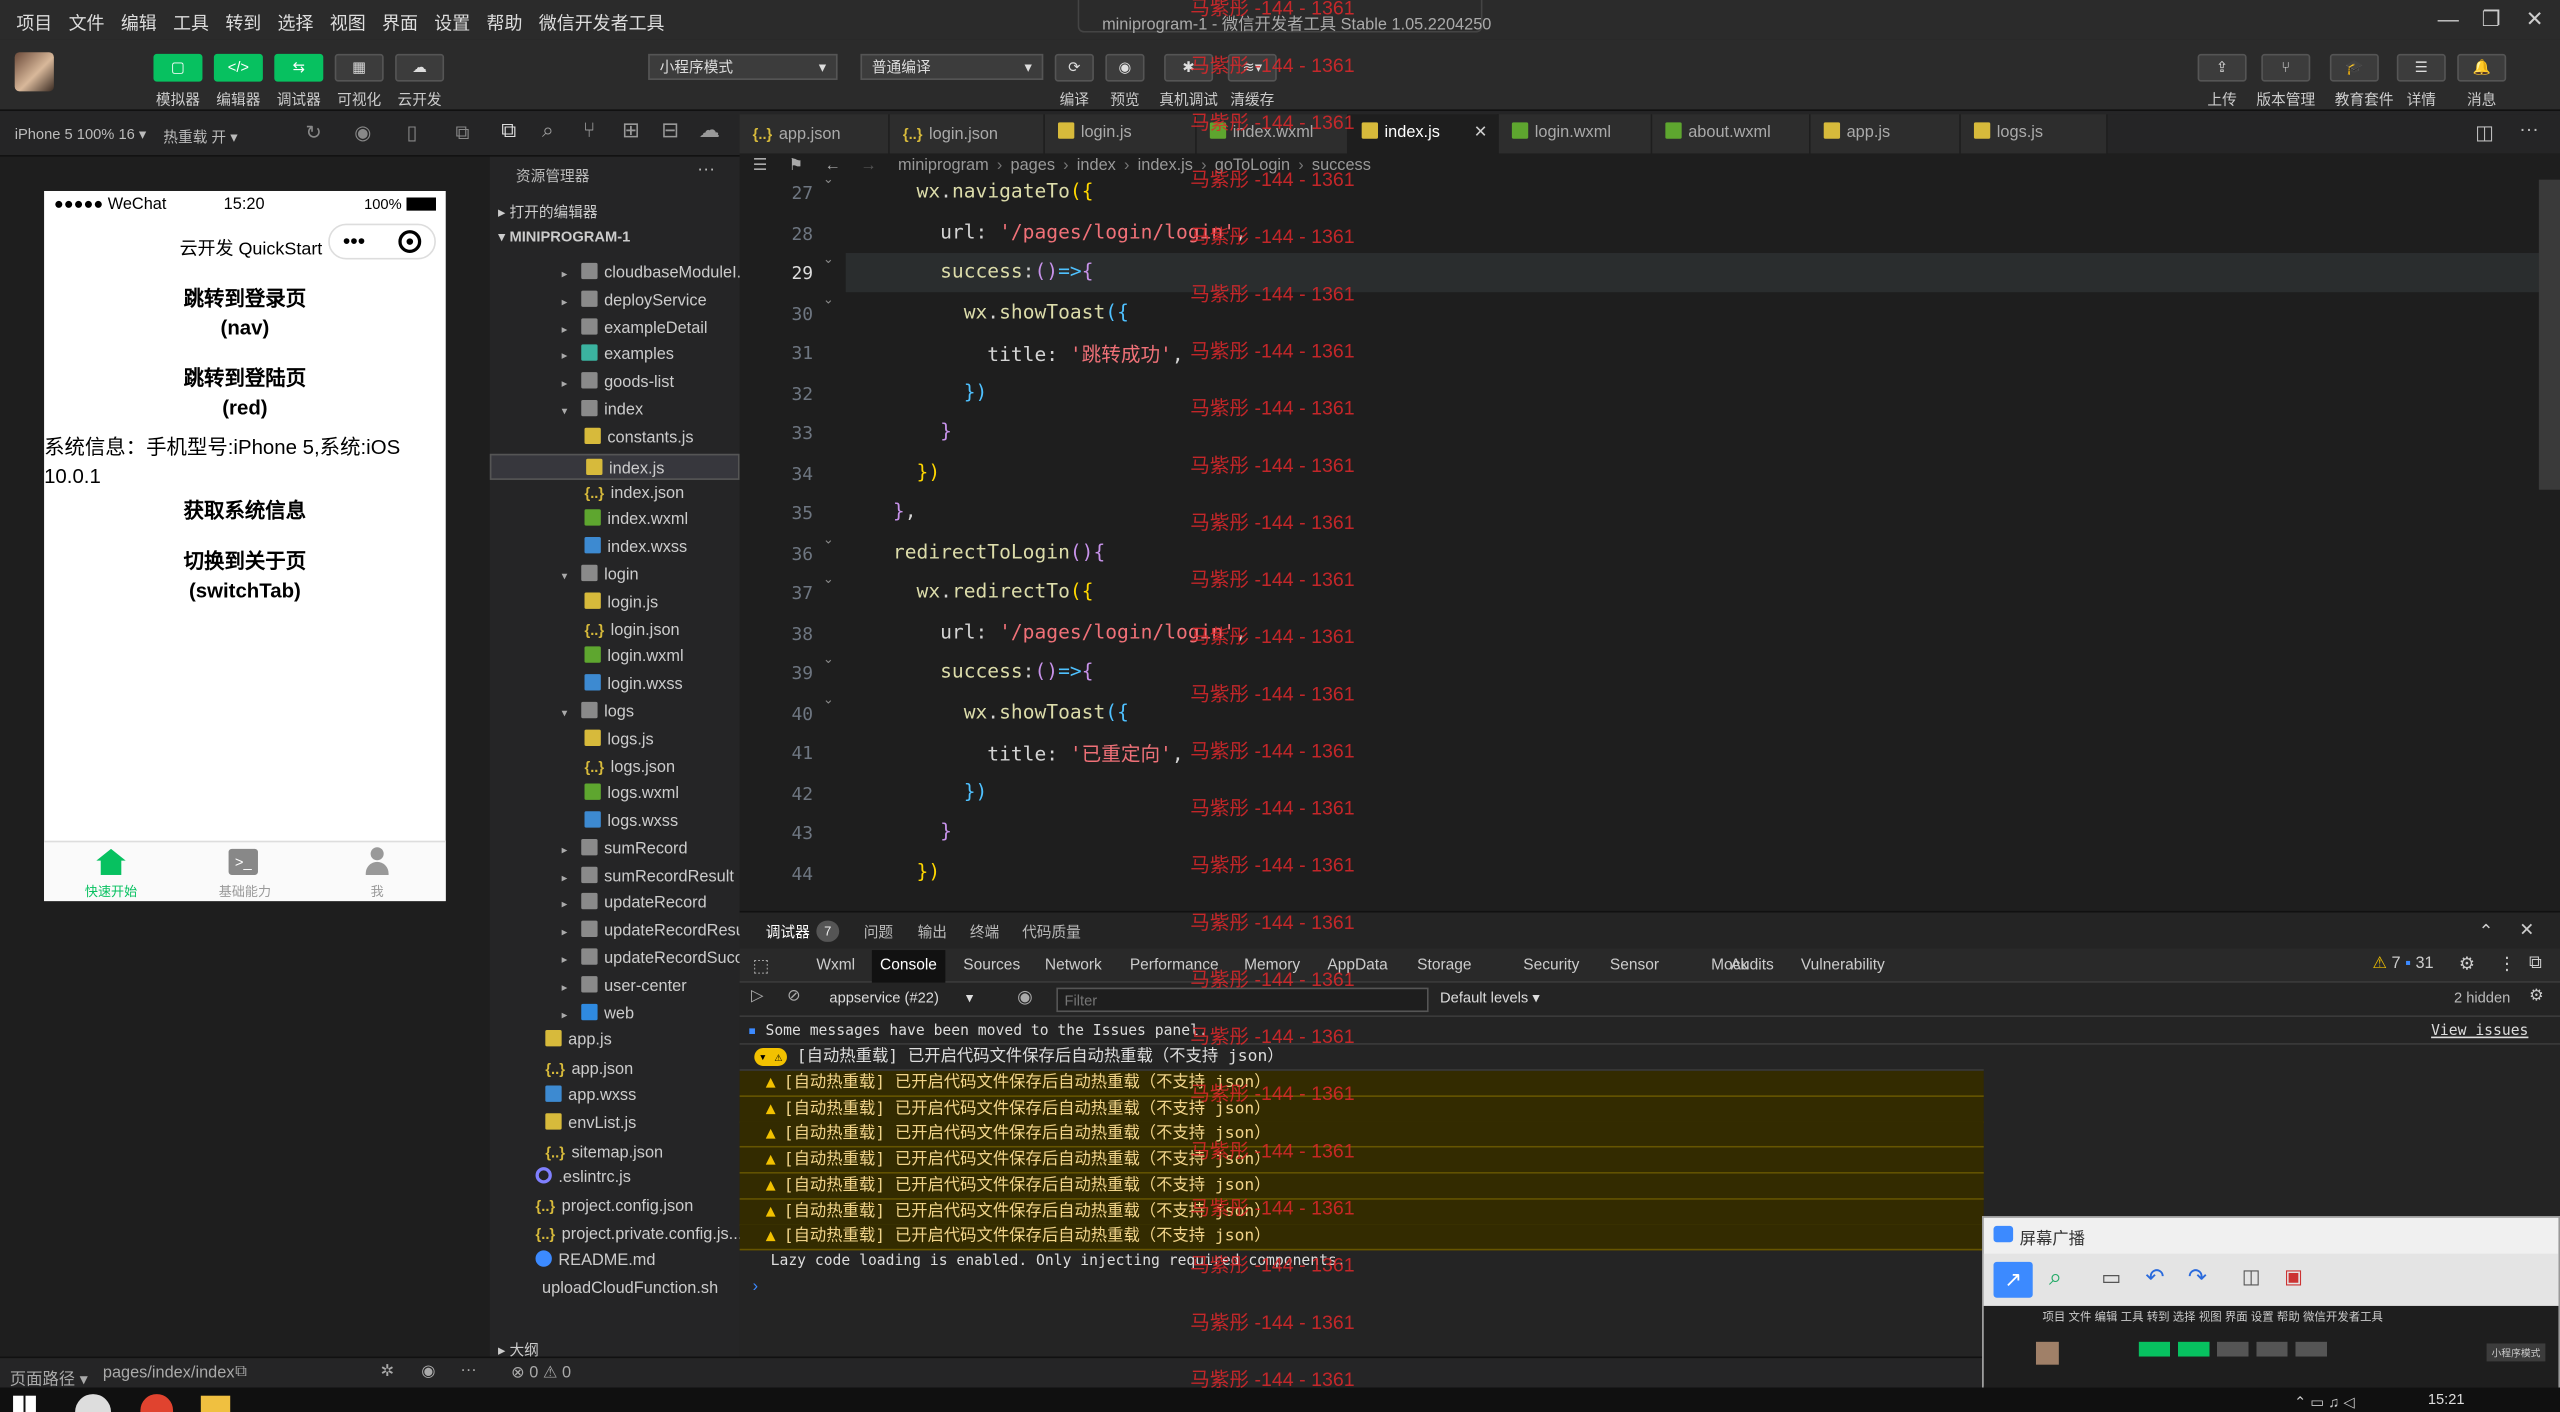 The width and height of the screenshot is (2560, 1412). Describe the element at coordinates (615, 356) in the screenshot. I see `tree-folder: ▸ examples` at that location.